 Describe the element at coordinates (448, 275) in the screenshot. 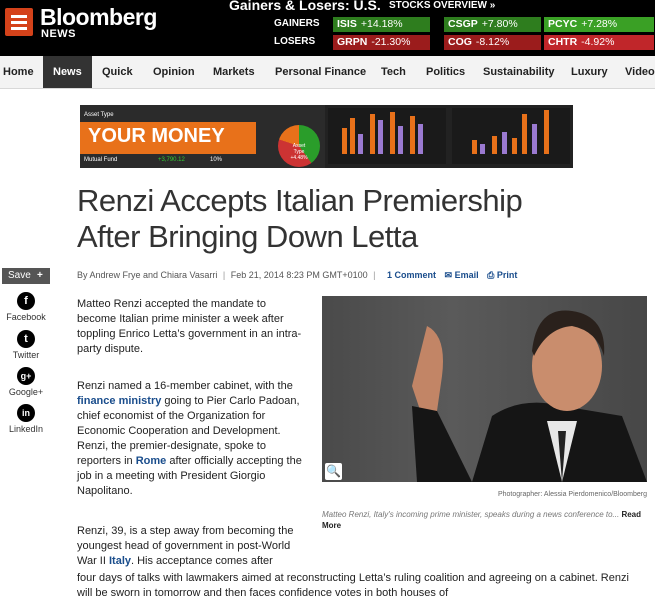

I see `email-icon: ✉` at that location.